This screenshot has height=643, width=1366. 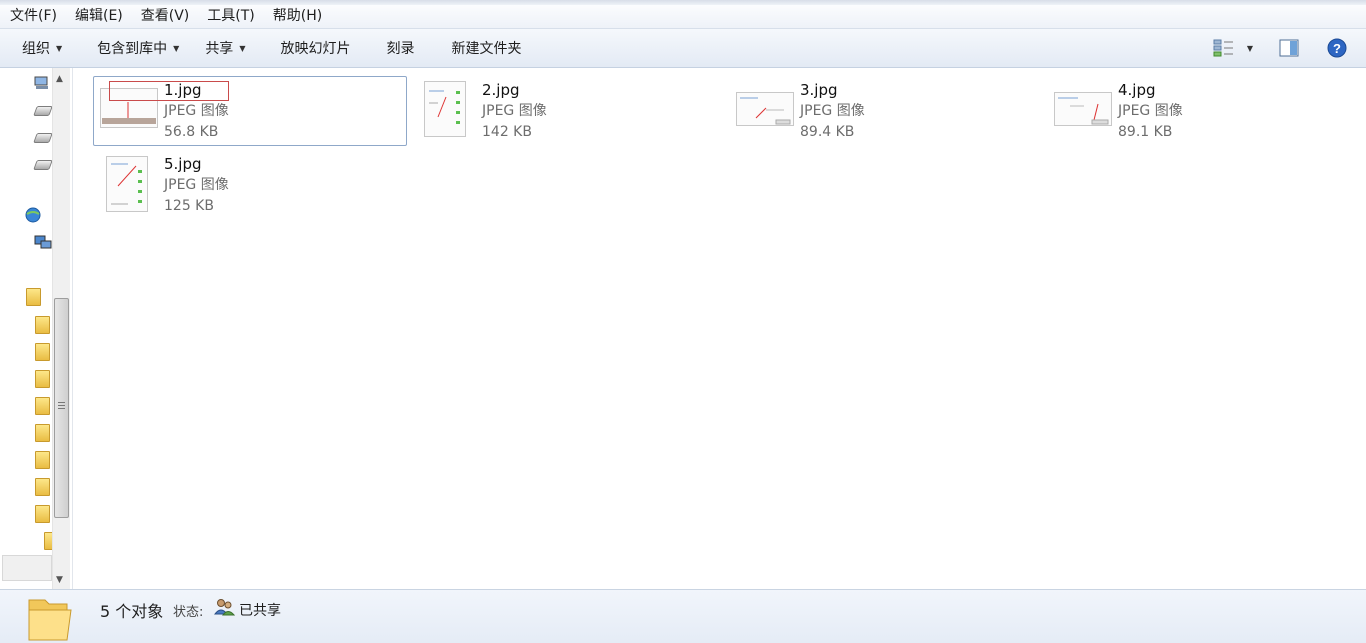 What do you see at coordinates (164, 16) in the screenshot?
I see `menu-view: 查看(V)` at bounding box center [164, 16].